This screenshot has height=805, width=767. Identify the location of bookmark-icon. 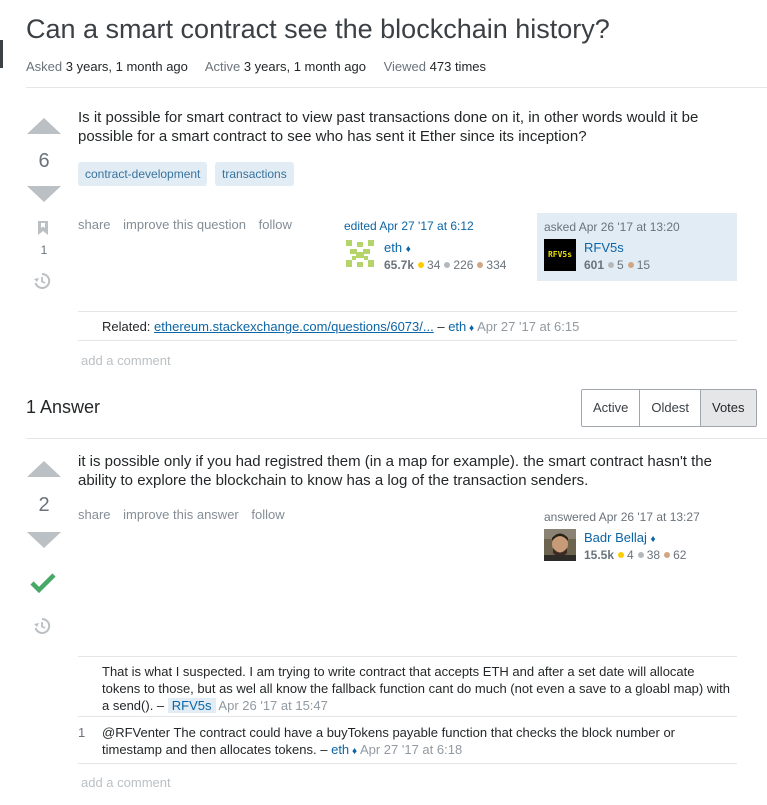
(43, 228).